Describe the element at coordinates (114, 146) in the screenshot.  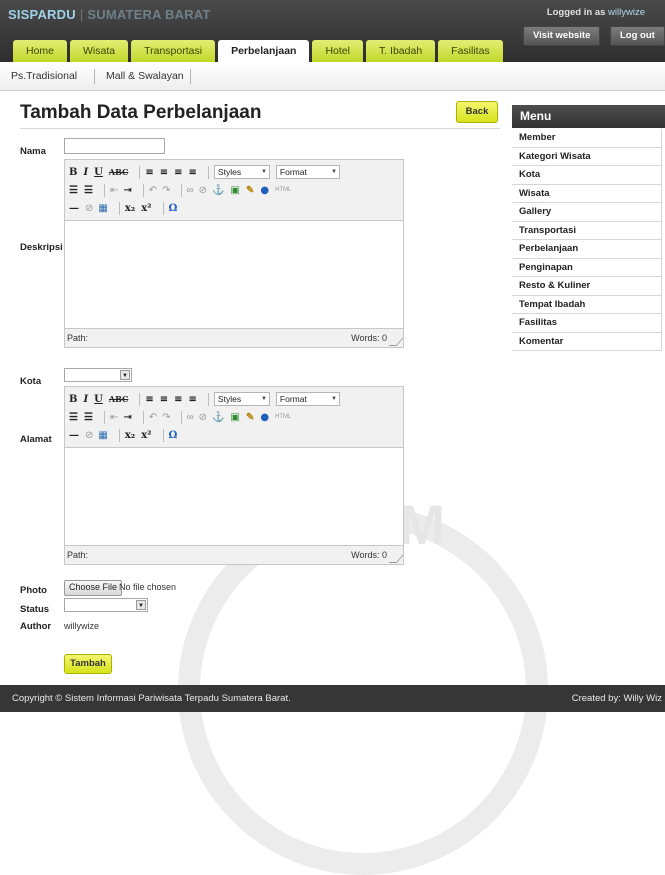
I see `nama-input` at that location.